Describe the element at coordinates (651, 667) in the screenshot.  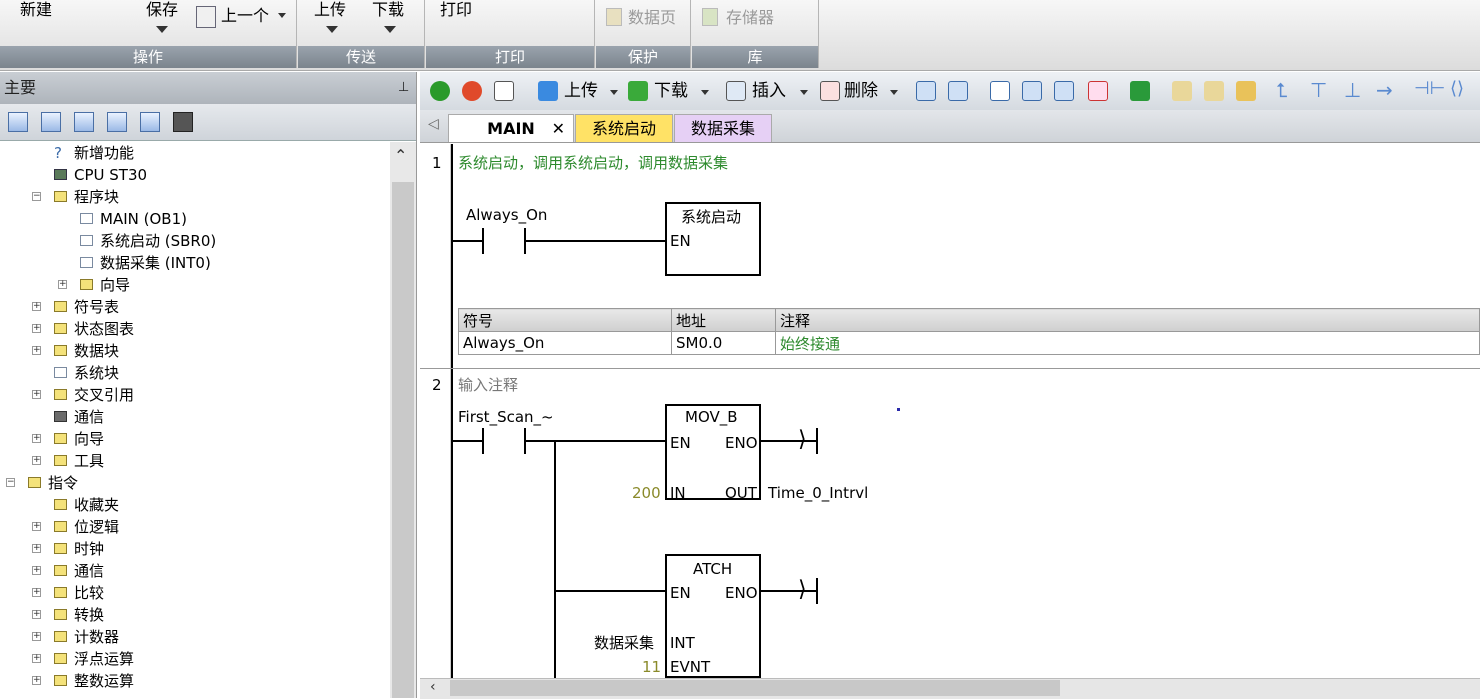
I see `evnt-value: 11` at that location.